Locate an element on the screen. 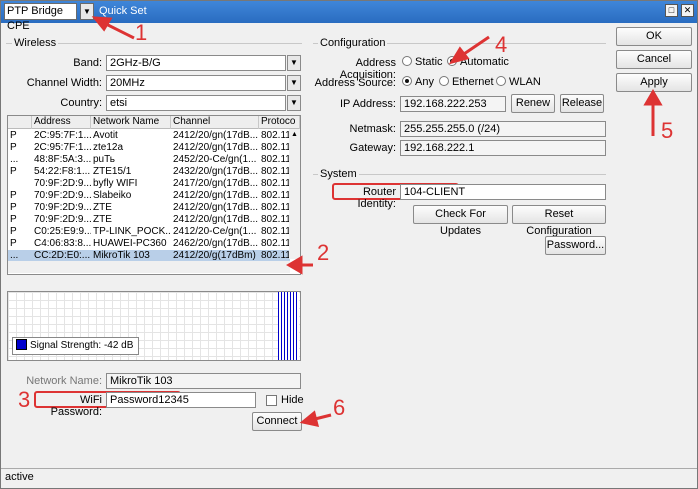  annotation-number-3: 3 is located at coordinates (24, 399).